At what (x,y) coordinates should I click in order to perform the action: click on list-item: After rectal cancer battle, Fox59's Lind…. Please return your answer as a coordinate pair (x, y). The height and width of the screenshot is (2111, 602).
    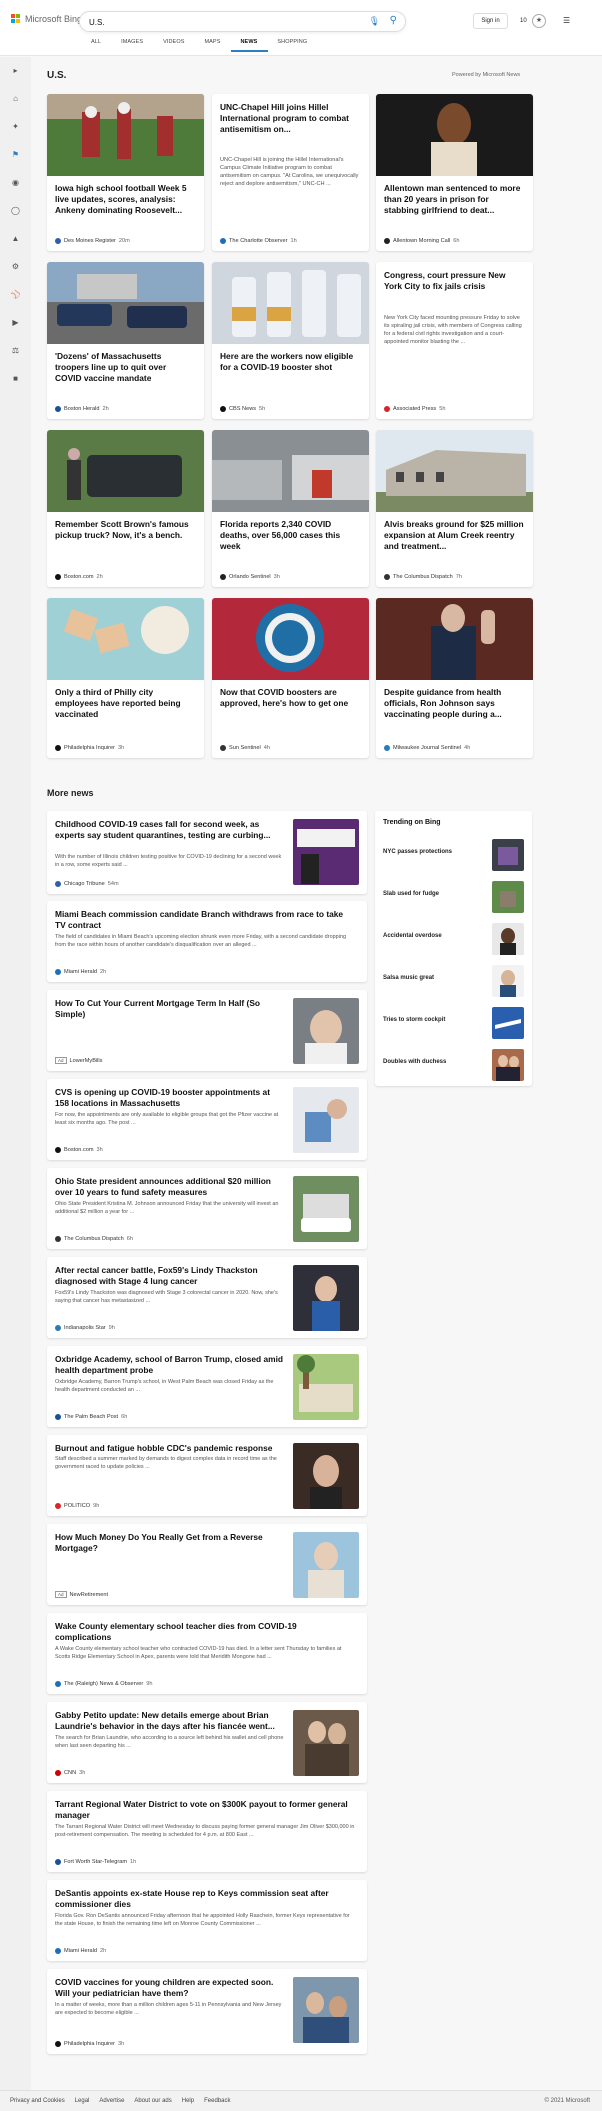
    Looking at the image, I should click on (207, 1297).